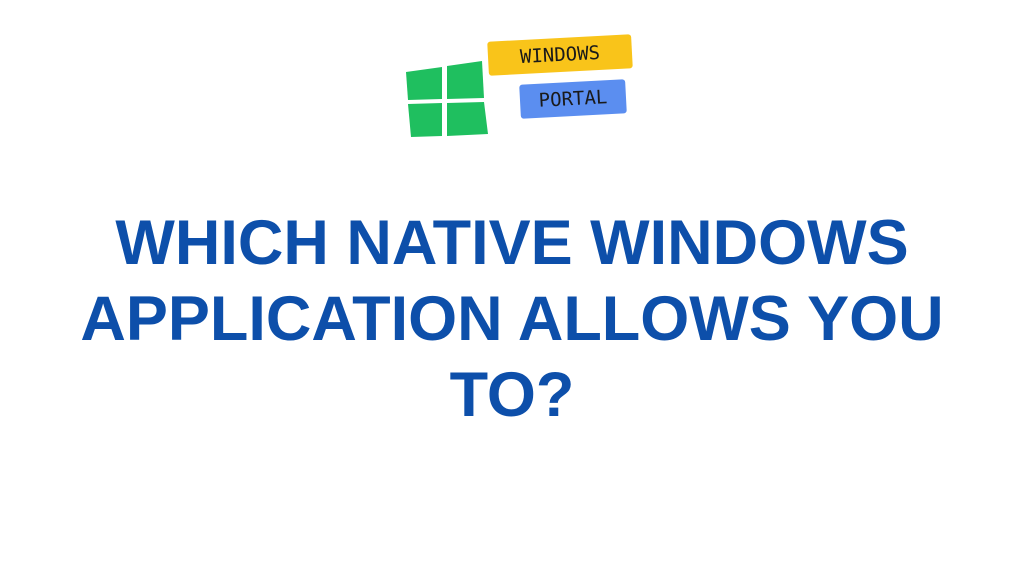 This screenshot has height=576, width=1024. Describe the element at coordinates (425, 120) in the screenshot. I see `windows-tile-bottom-left` at that location.